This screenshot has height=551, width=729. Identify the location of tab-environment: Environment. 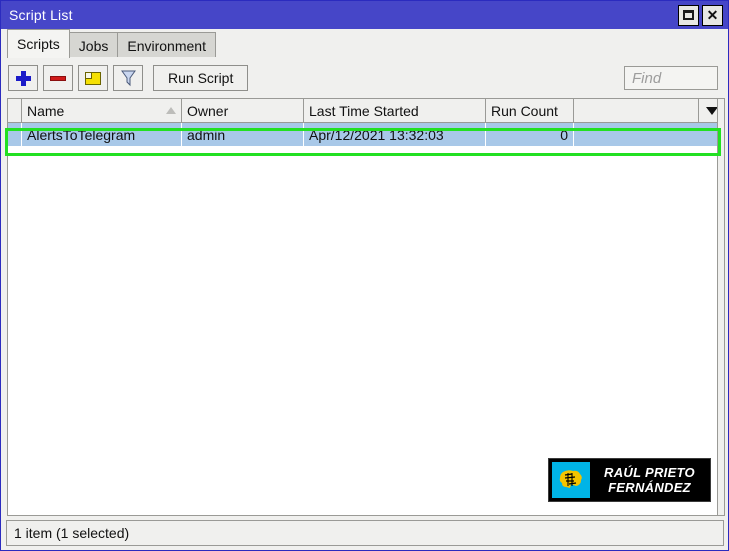
(166, 45).